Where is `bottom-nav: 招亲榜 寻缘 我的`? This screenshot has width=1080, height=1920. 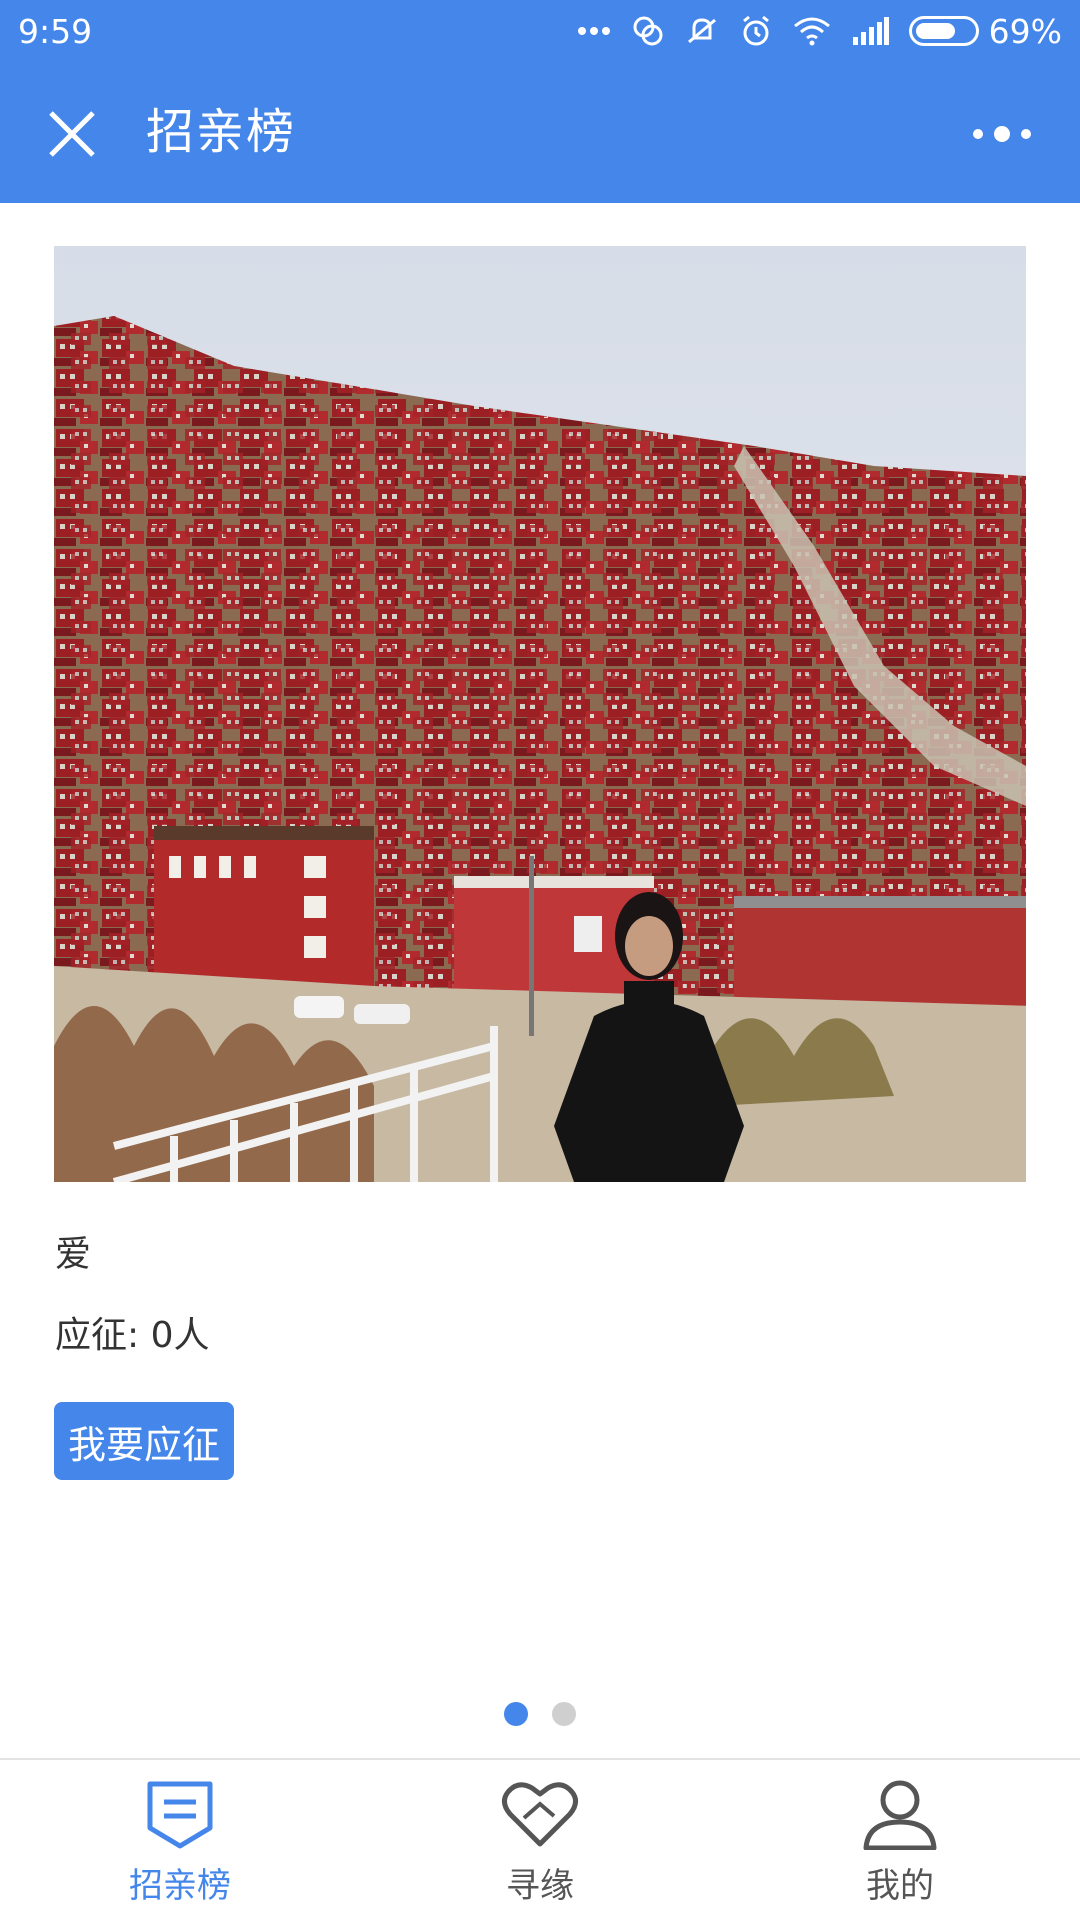
bottom-nav: 招亲榜 寻缘 我的 is located at coordinates (540, 1839).